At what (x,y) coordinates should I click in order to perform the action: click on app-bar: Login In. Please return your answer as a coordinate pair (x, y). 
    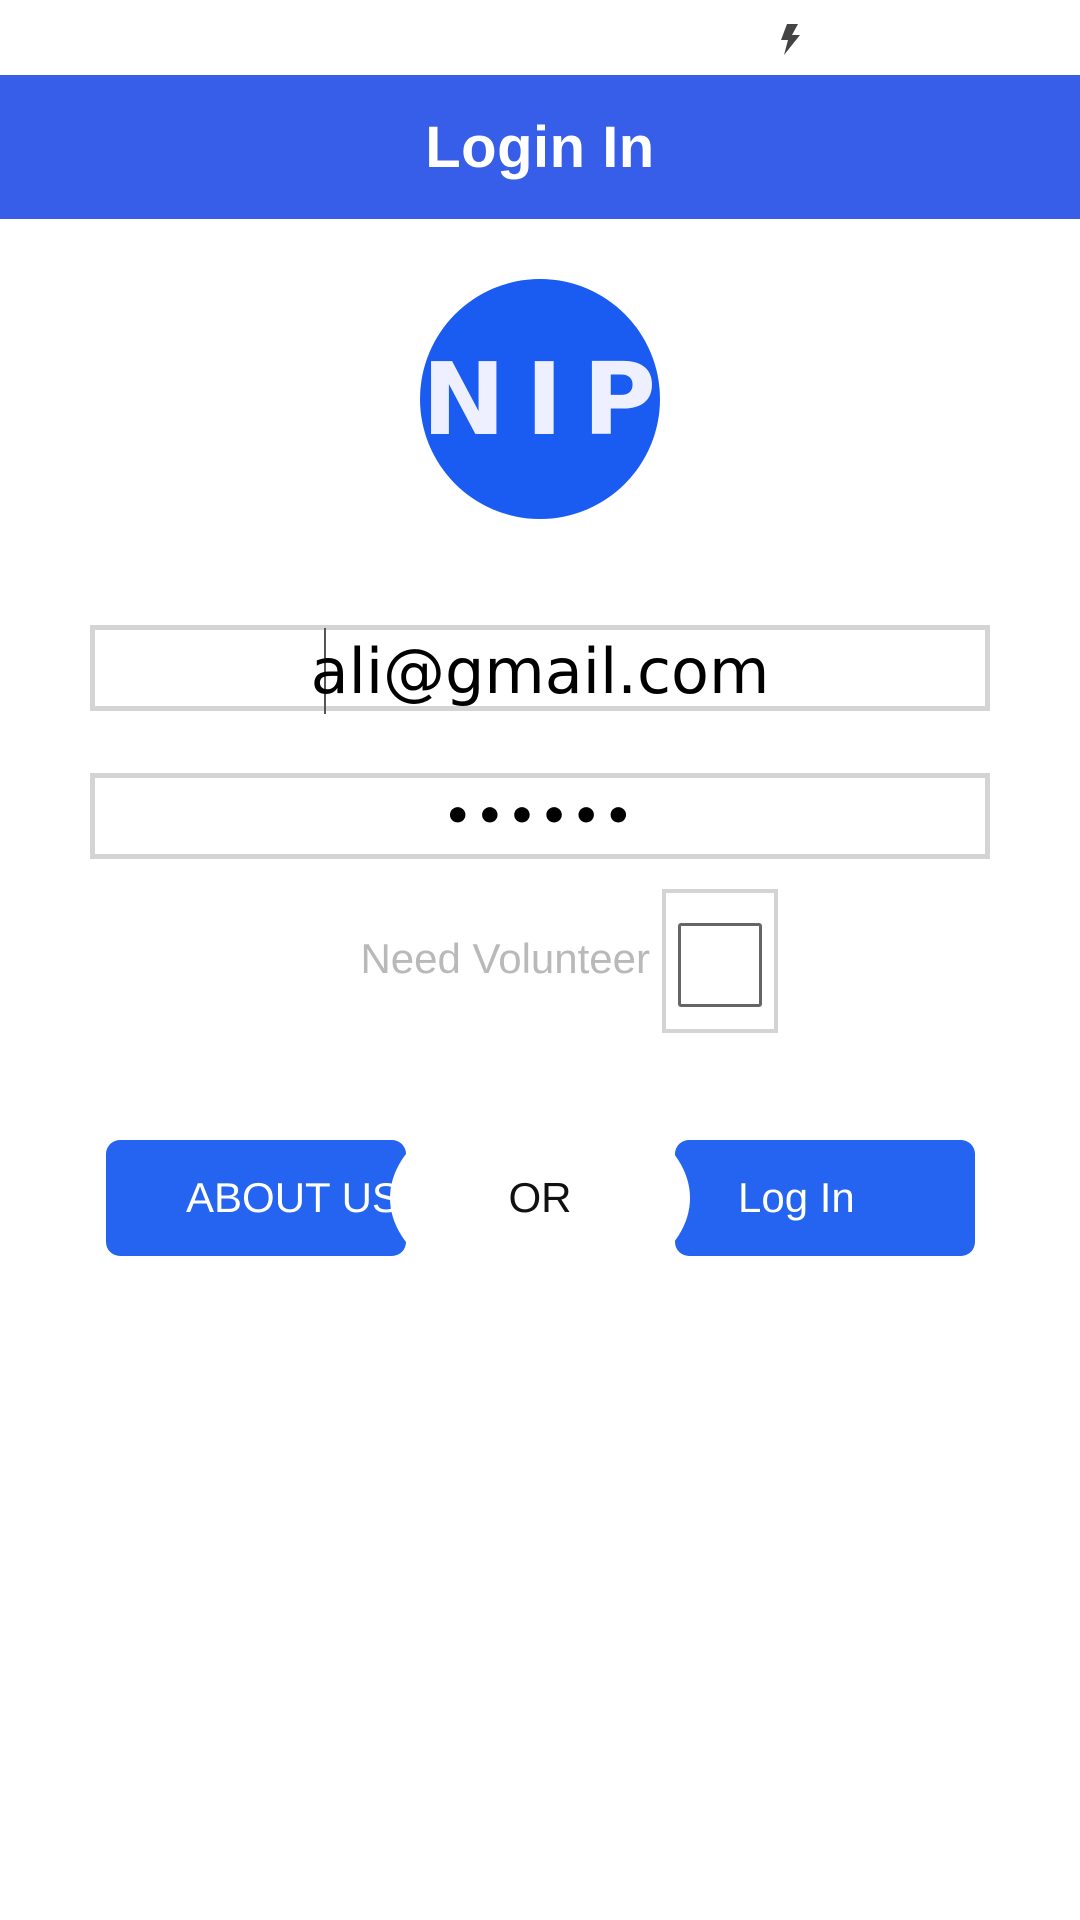
    Looking at the image, I should click on (540, 147).